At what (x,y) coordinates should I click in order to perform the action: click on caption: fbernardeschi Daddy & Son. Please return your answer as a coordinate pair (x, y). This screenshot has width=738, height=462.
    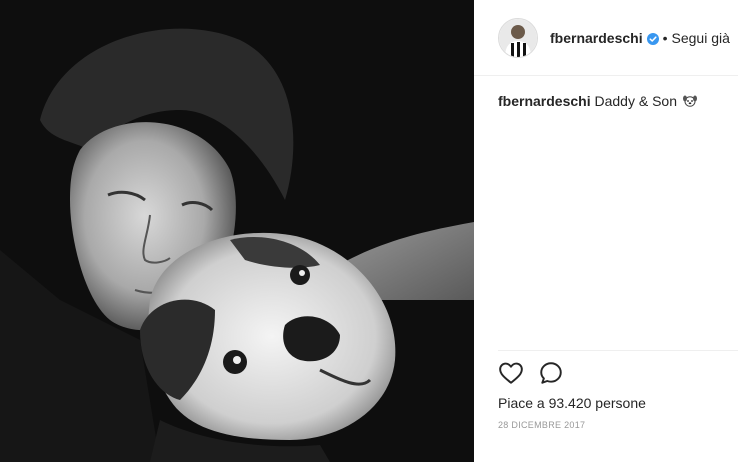
    Looking at the image, I should click on (613, 101).